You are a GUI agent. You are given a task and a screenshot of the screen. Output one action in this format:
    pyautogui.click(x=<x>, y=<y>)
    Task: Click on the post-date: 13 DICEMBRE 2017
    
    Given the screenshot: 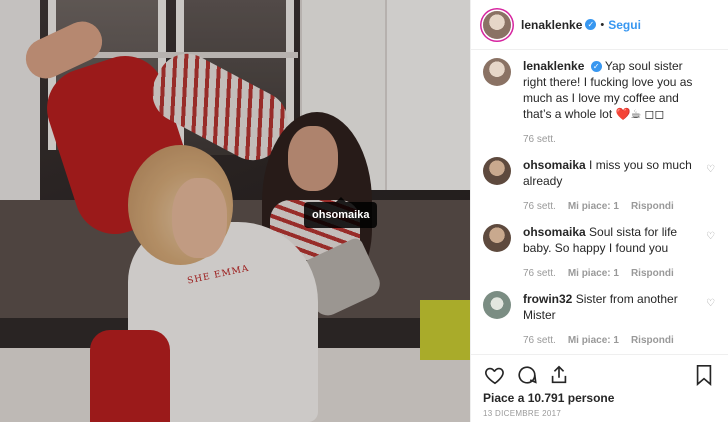 What is the action you would take?
    pyautogui.click(x=599, y=413)
    